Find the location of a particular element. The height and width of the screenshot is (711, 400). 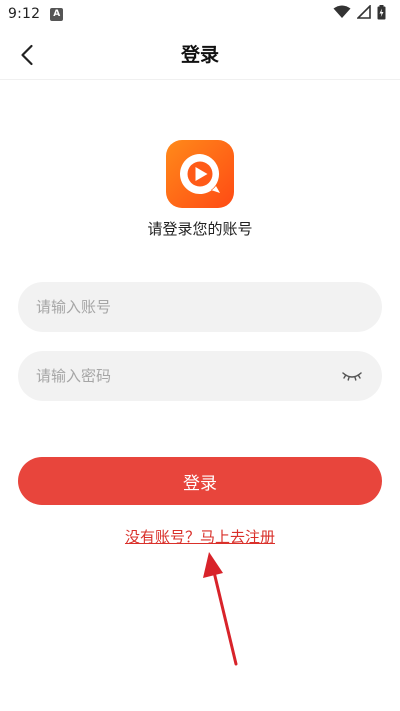

annotation-arrow-icon is located at coordinates (220, 609).